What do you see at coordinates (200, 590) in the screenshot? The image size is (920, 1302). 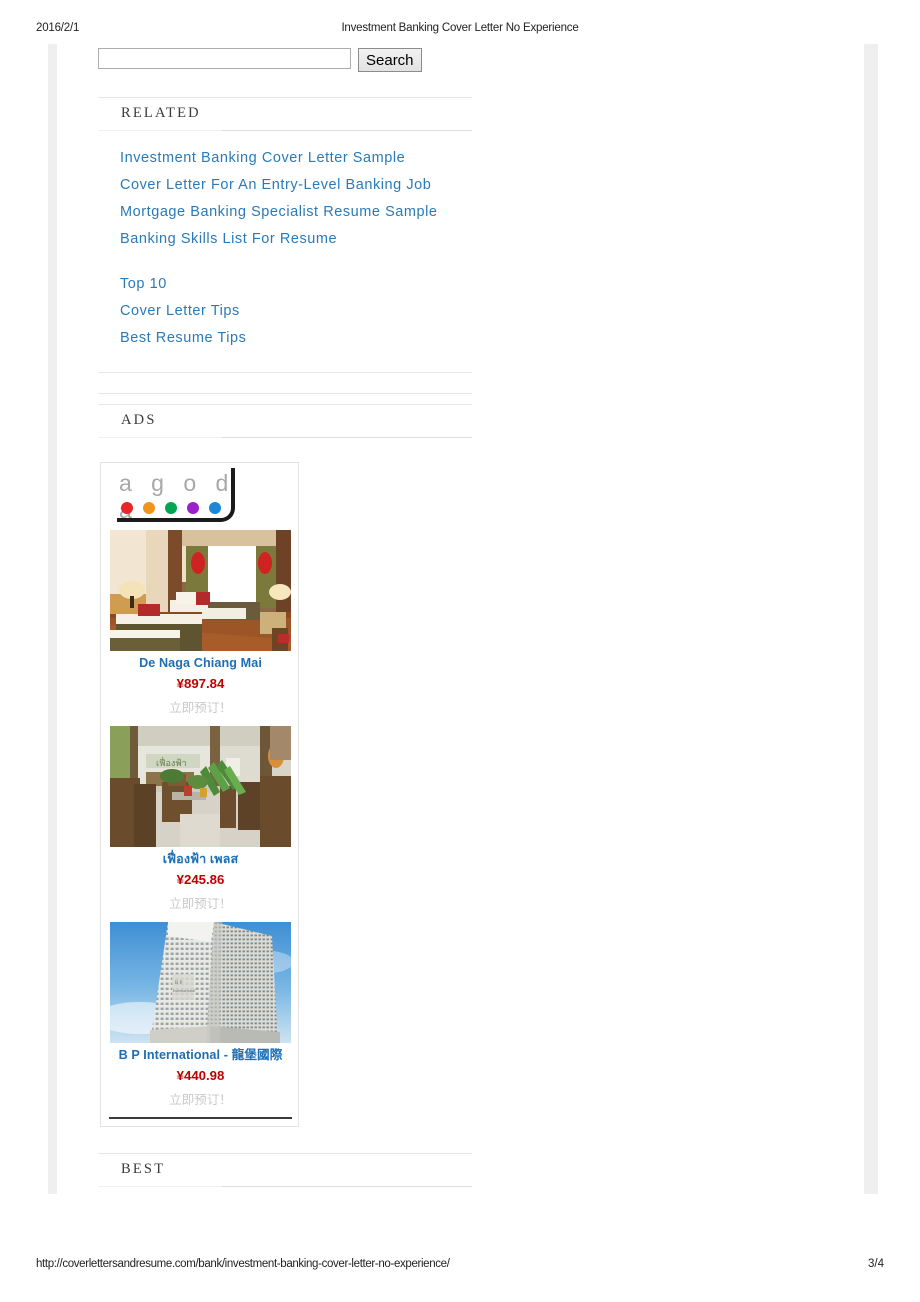 I see `hotel-photo-de-naga` at bounding box center [200, 590].